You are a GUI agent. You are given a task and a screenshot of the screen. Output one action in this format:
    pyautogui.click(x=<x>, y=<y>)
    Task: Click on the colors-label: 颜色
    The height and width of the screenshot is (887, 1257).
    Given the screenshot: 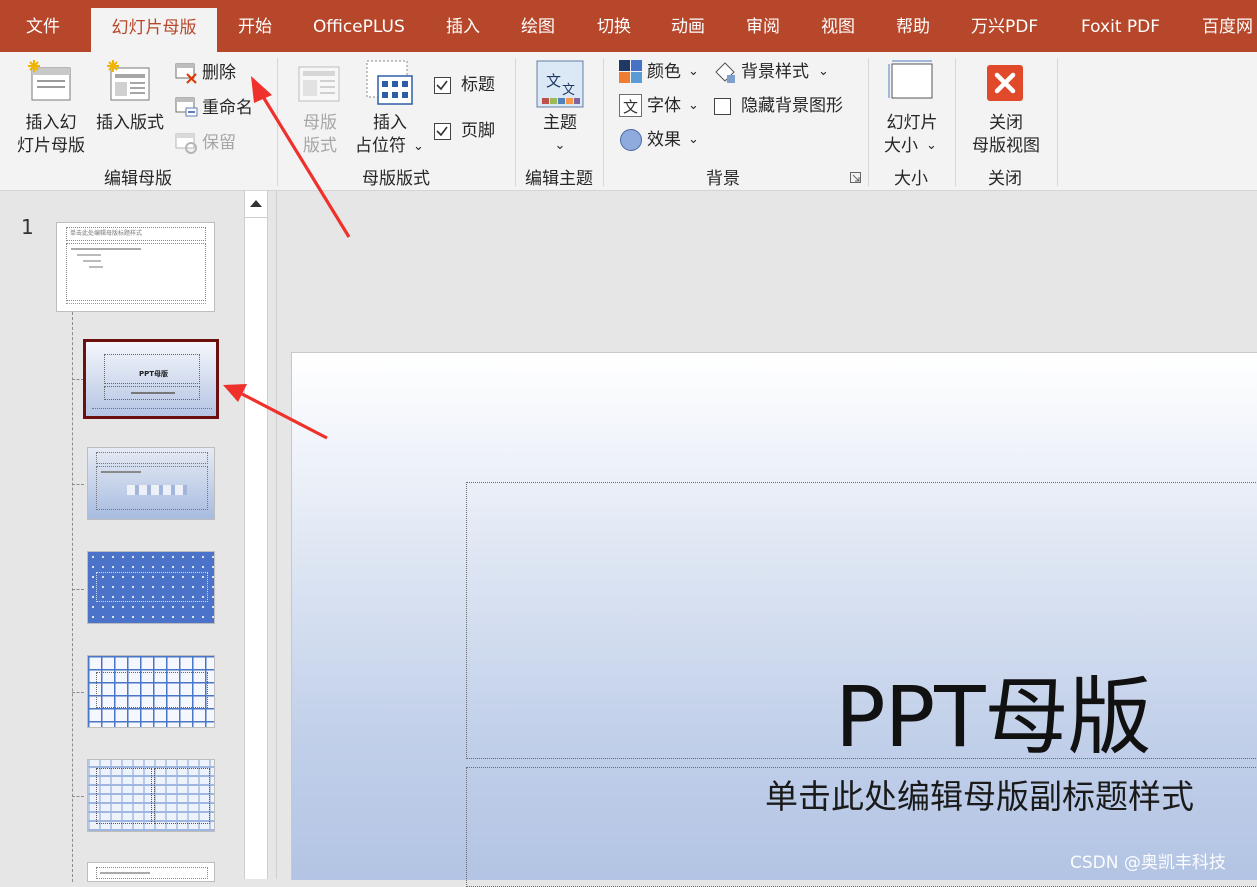 What is the action you would take?
    pyautogui.click(x=664, y=72)
    